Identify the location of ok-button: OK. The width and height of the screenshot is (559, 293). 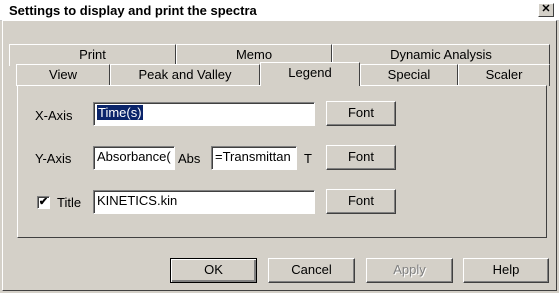
(213, 270).